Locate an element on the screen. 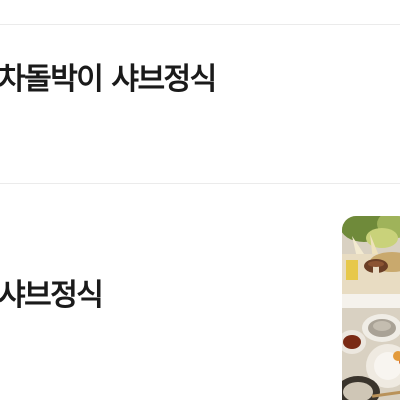  menu-item-name: 차돌박이 샤브정식 is located at coordinates (108, 79).